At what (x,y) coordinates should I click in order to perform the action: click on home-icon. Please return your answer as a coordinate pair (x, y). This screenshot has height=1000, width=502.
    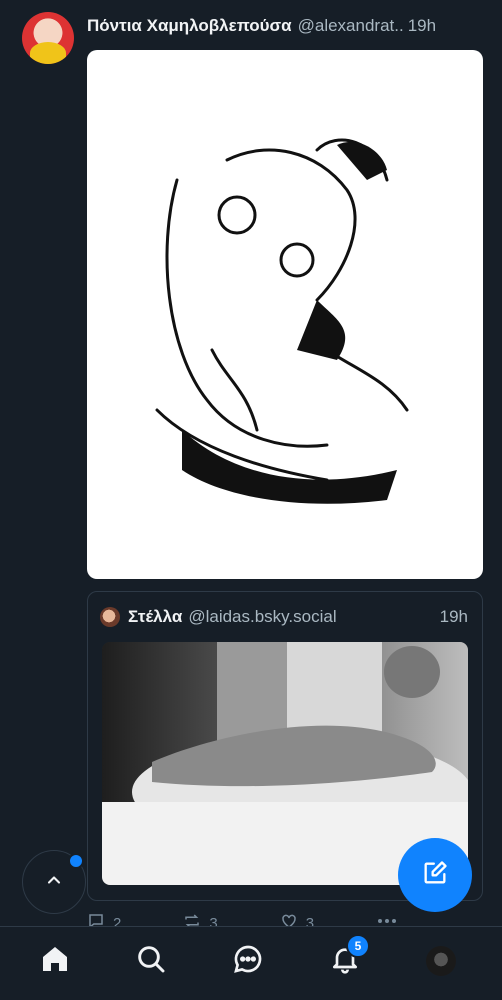
    Looking at the image, I should click on (55, 961).